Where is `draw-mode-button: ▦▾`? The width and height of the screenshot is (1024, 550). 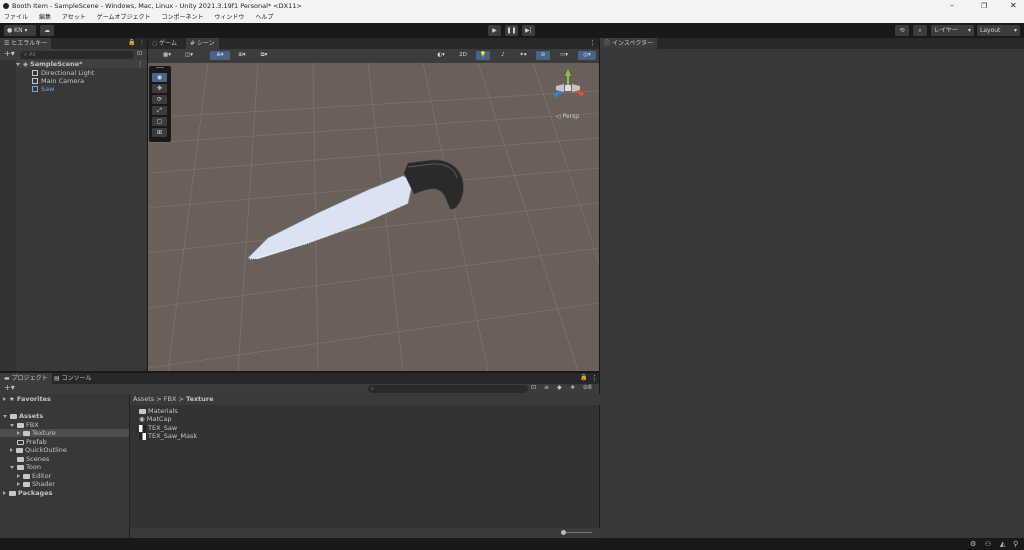 draw-mode-button: ▦▾ is located at coordinates (167, 55).